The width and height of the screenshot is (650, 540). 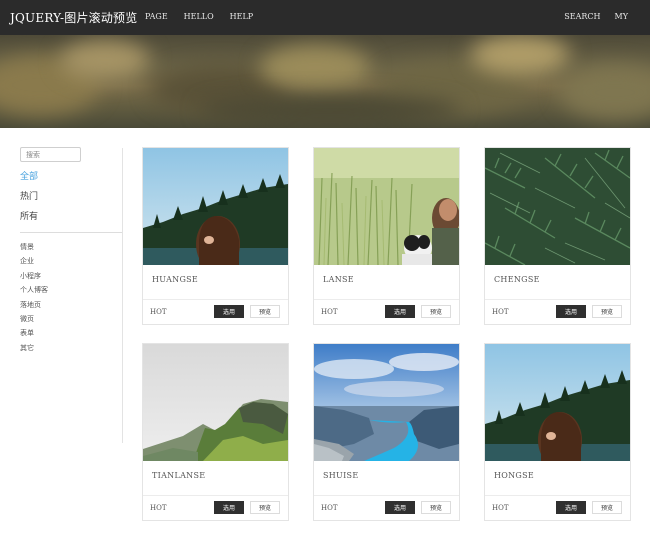 What do you see at coordinates (338, 279) in the screenshot?
I see `card-title: LANSE` at bounding box center [338, 279].